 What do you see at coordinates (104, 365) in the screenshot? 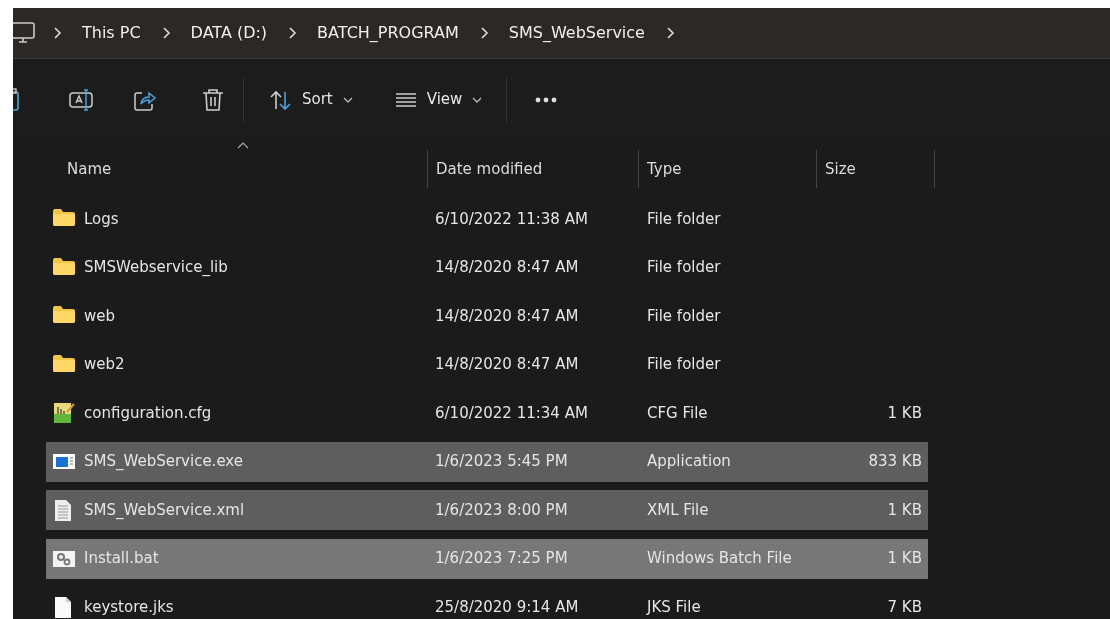
I see `file-name: web2` at bounding box center [104, 365].